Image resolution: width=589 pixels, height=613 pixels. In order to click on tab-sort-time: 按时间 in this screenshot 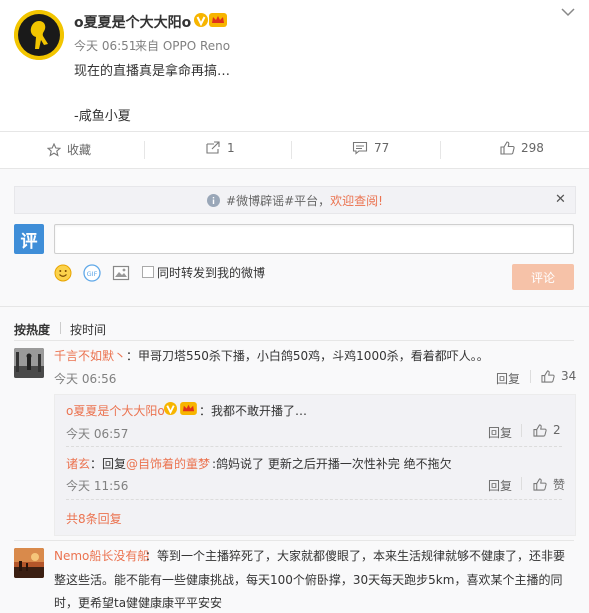, I will do `click(88, 329)`.